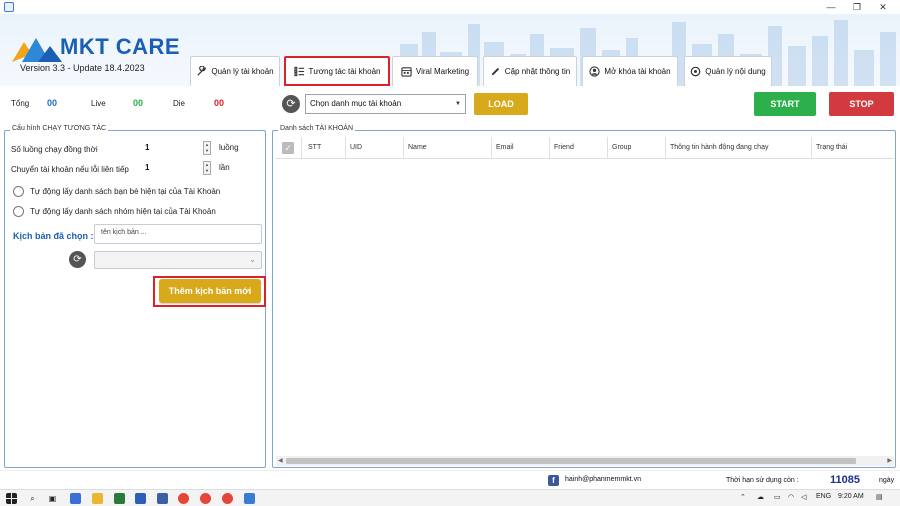 The image size is (900, 506). What do you see at coordinates (179, 103) in the screenshot?
I see `die-label: Die` at bounding box center [179, 103].